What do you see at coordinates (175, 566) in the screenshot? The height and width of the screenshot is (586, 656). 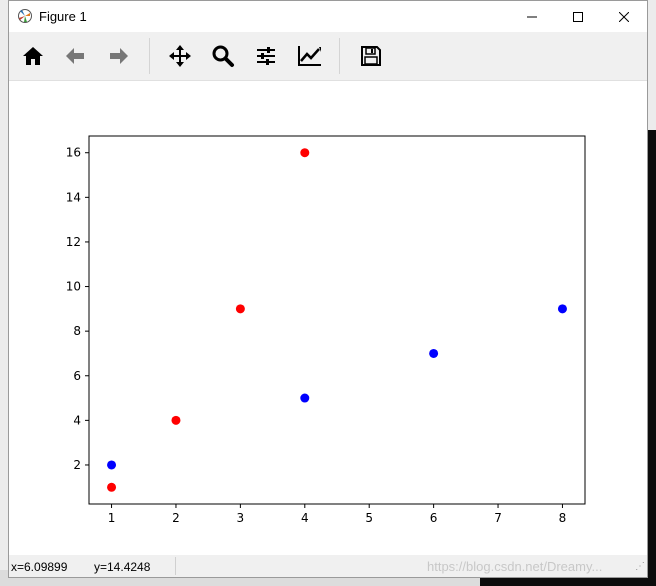 I see `status-divider` at bounding box center [175, 566].